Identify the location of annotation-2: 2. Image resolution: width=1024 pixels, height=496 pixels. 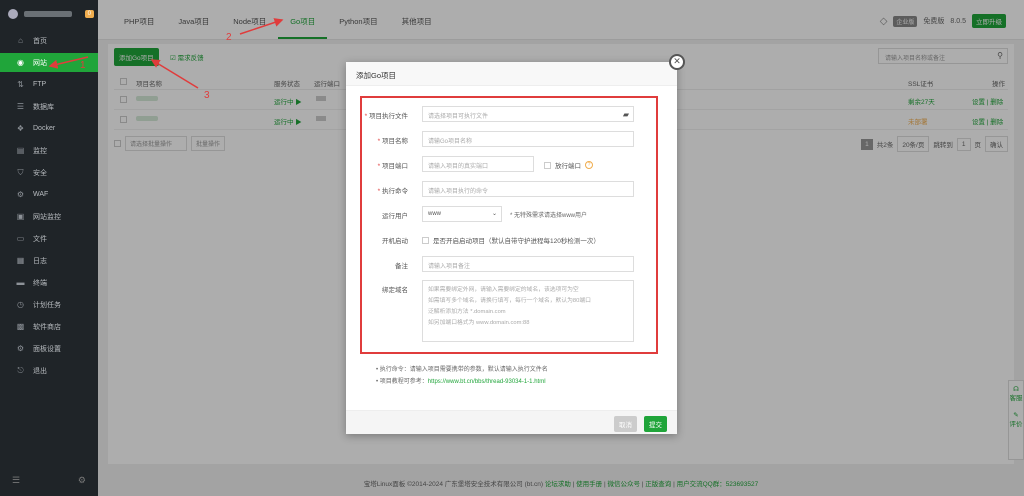
(229, 37).